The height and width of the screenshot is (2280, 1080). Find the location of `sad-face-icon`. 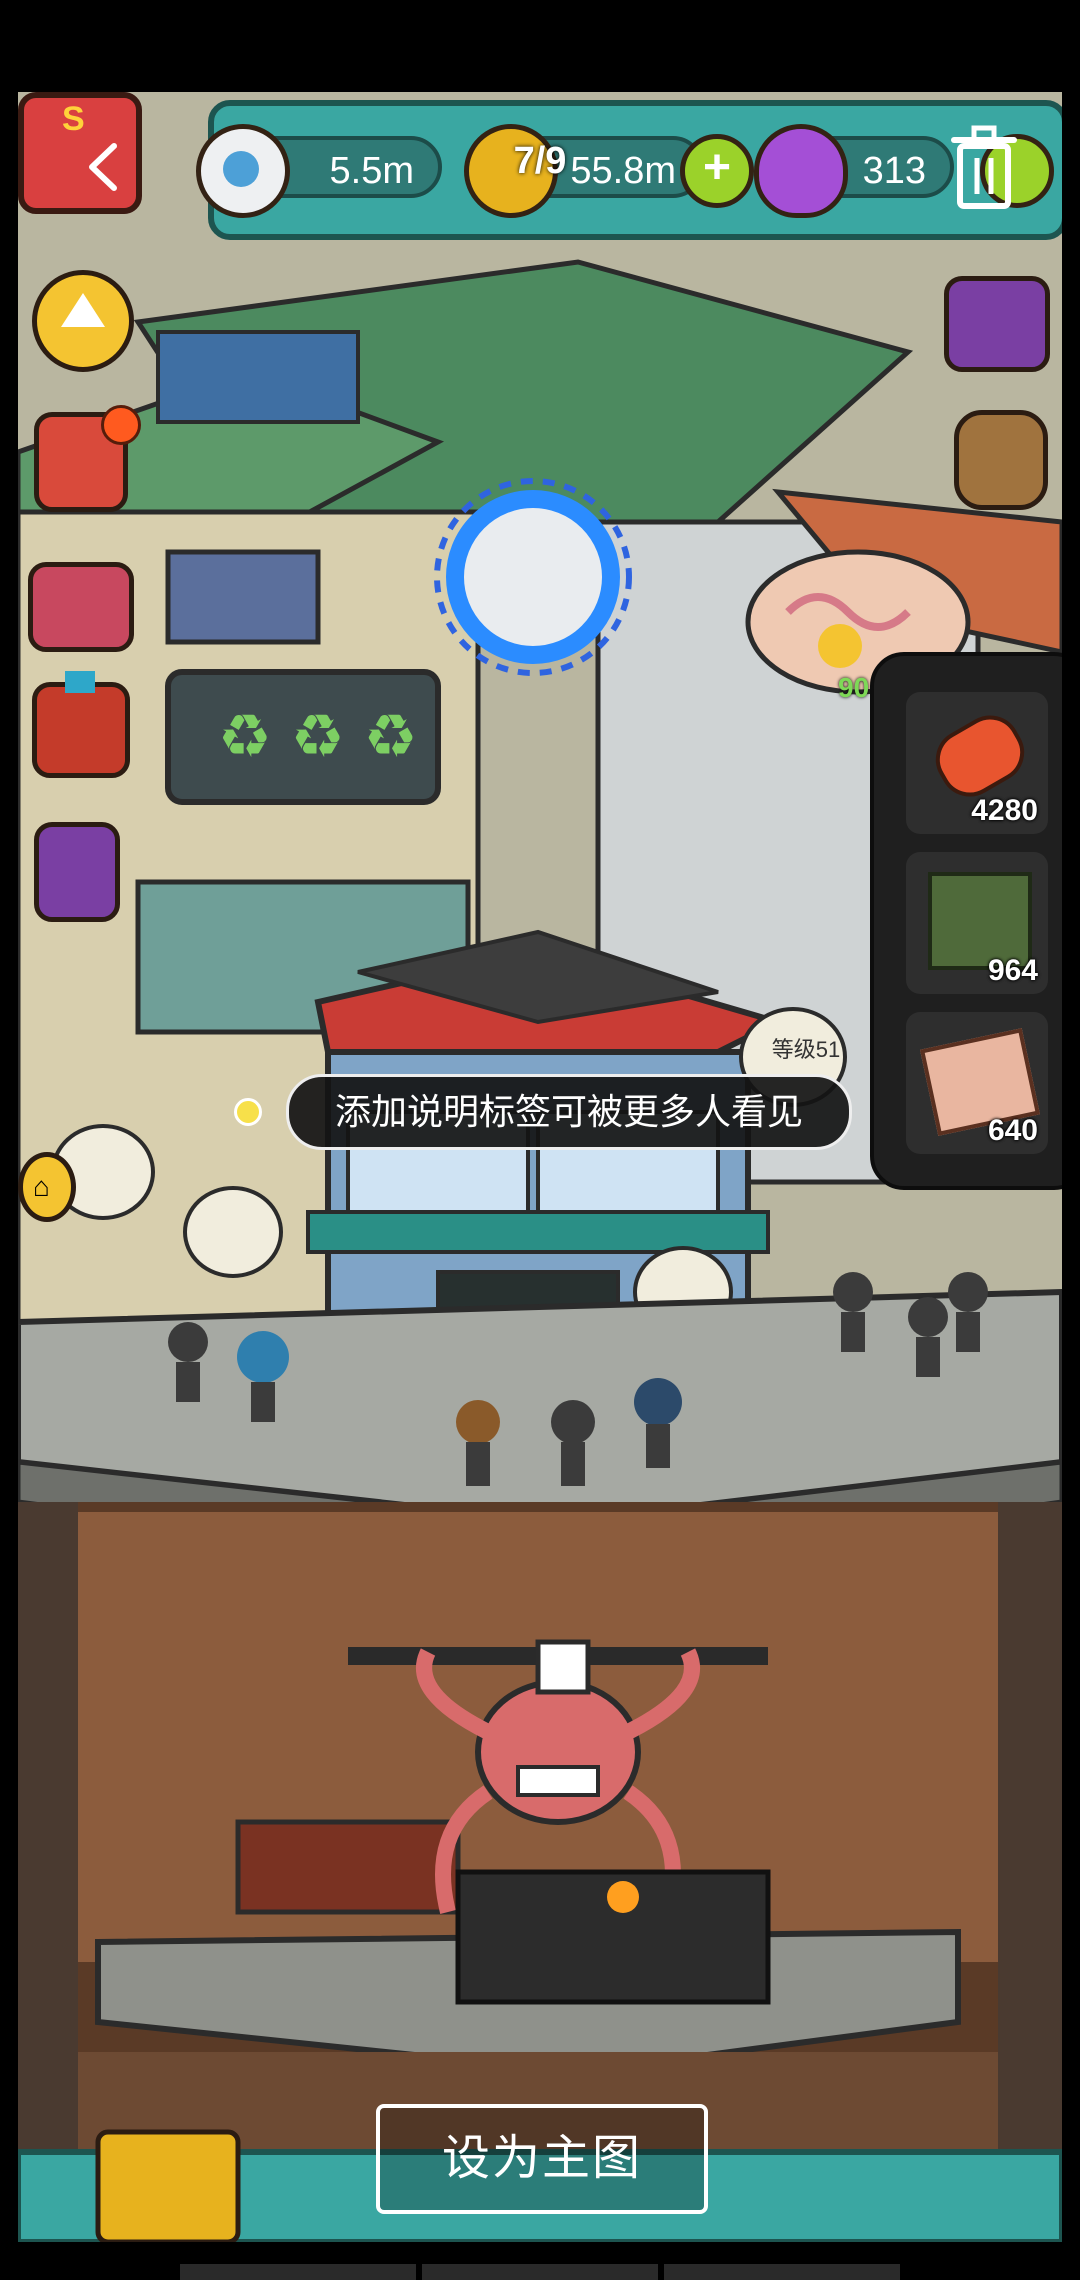

sad-face-icon is located at coordinates (840, 646).